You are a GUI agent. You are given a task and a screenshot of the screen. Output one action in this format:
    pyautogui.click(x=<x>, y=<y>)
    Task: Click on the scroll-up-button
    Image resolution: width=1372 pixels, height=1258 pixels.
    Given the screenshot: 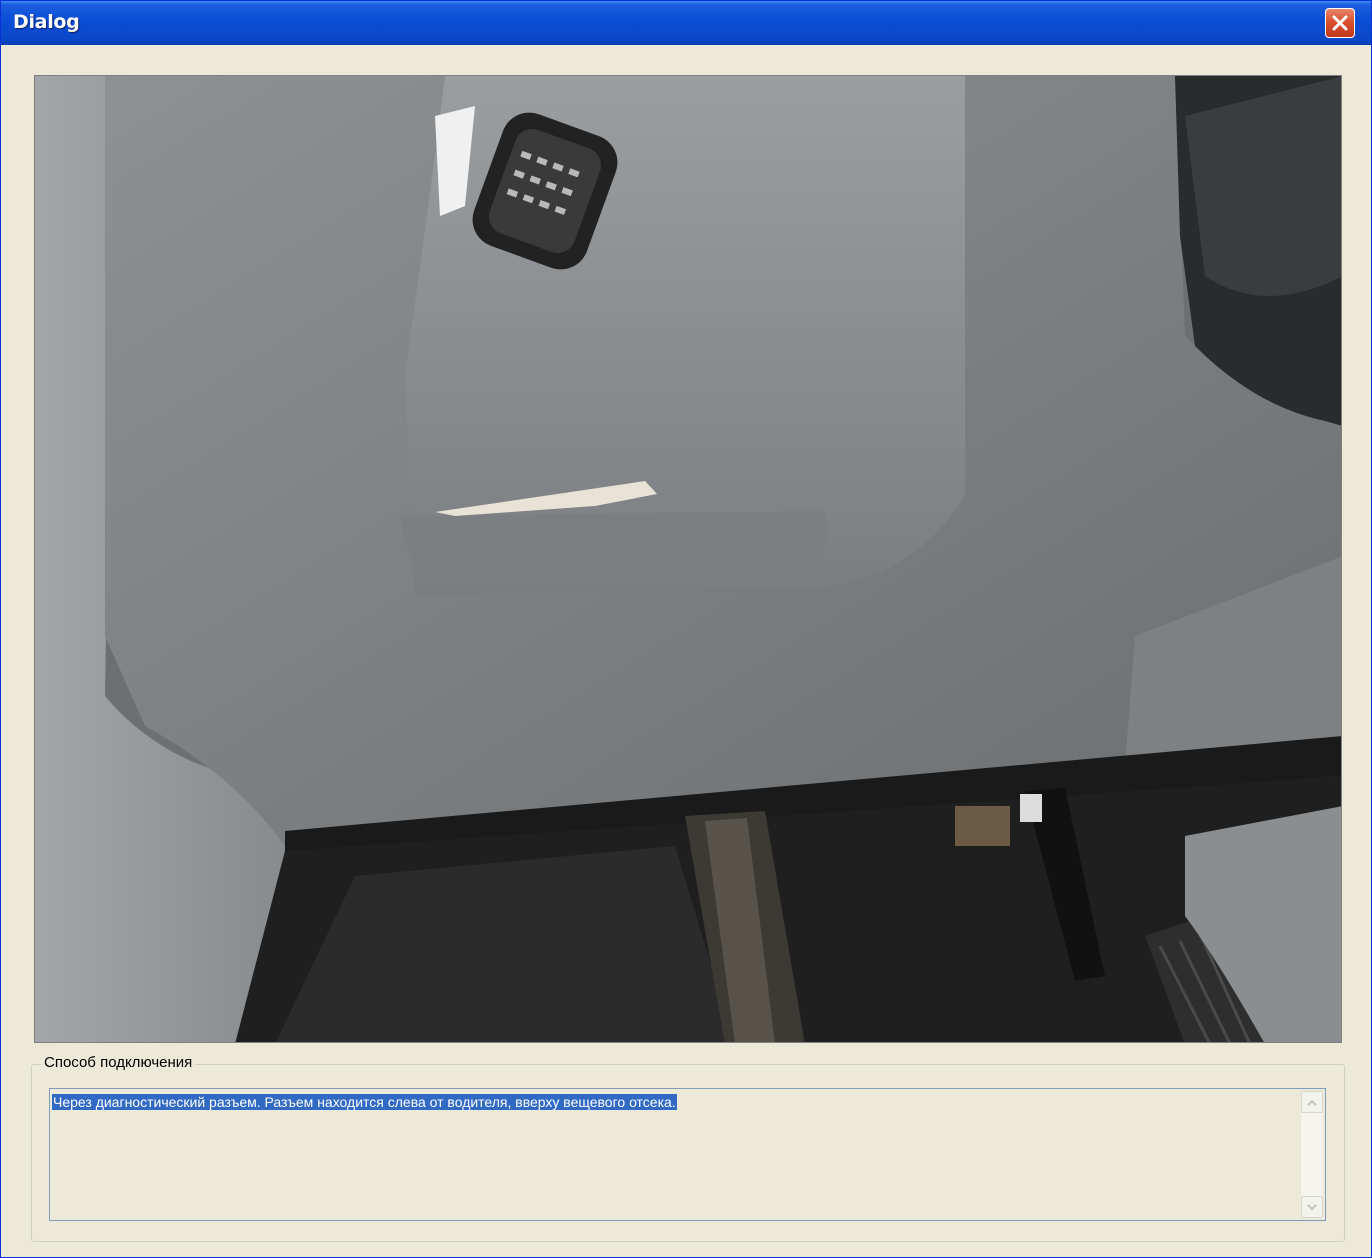 What is the action you would take?
    pyautogui.click(x=1312, y=1102)
    